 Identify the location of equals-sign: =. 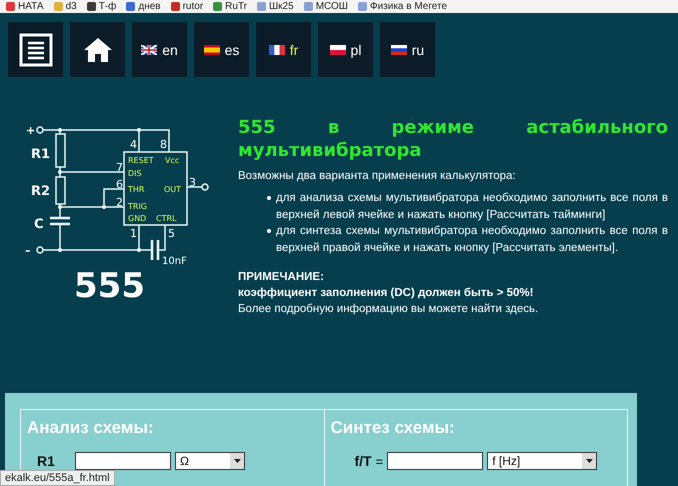
(380, 461).